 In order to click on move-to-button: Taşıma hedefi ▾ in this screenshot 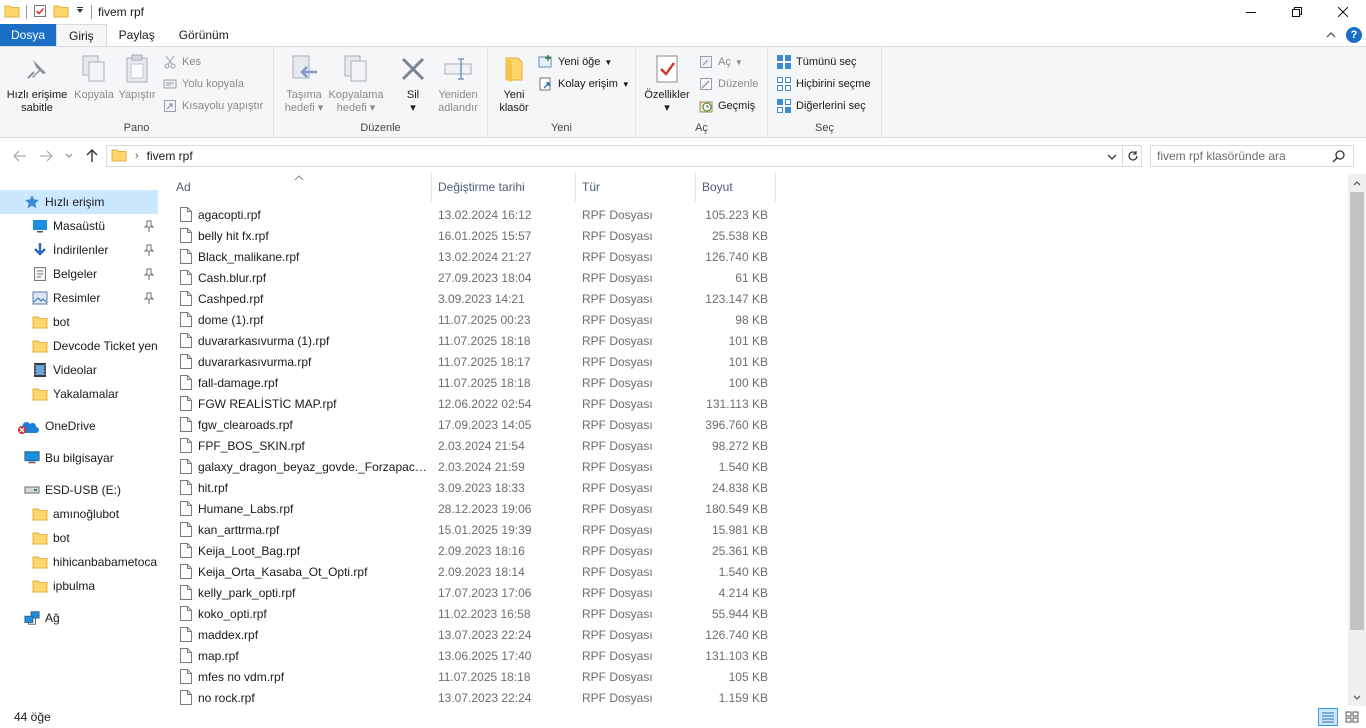, I will do `click(304, 84)`.